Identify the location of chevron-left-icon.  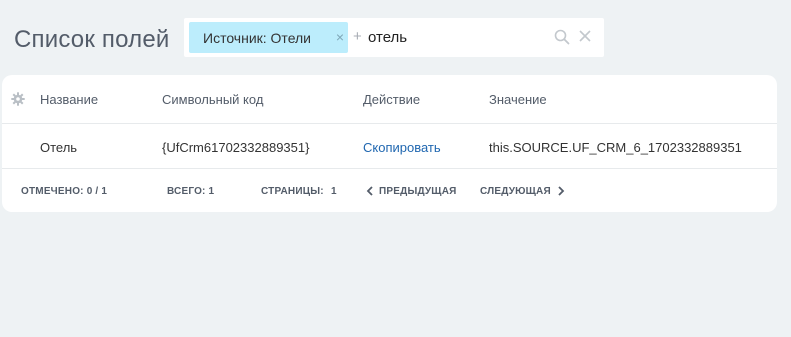
(370, 191).